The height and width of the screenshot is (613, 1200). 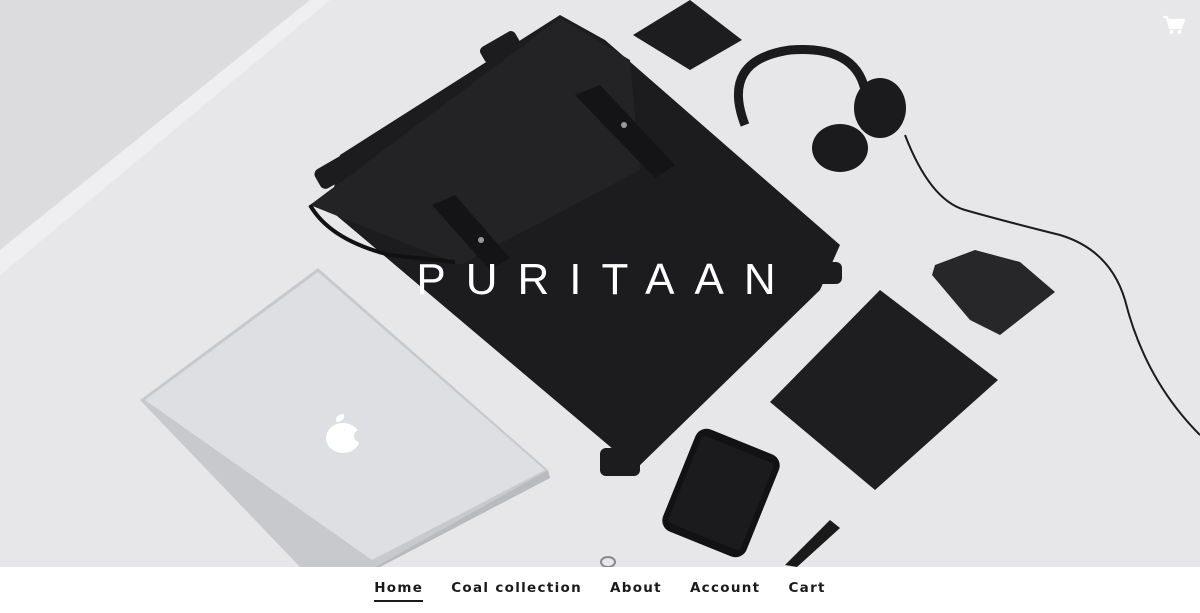 I want to click on brand-title: PURITAAN, so click(x=606, y=279).